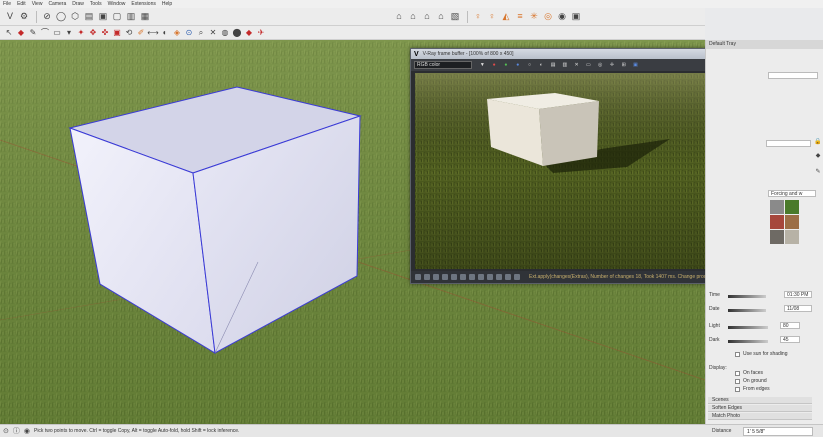  I want to click on light-slider, so click(748, 327).